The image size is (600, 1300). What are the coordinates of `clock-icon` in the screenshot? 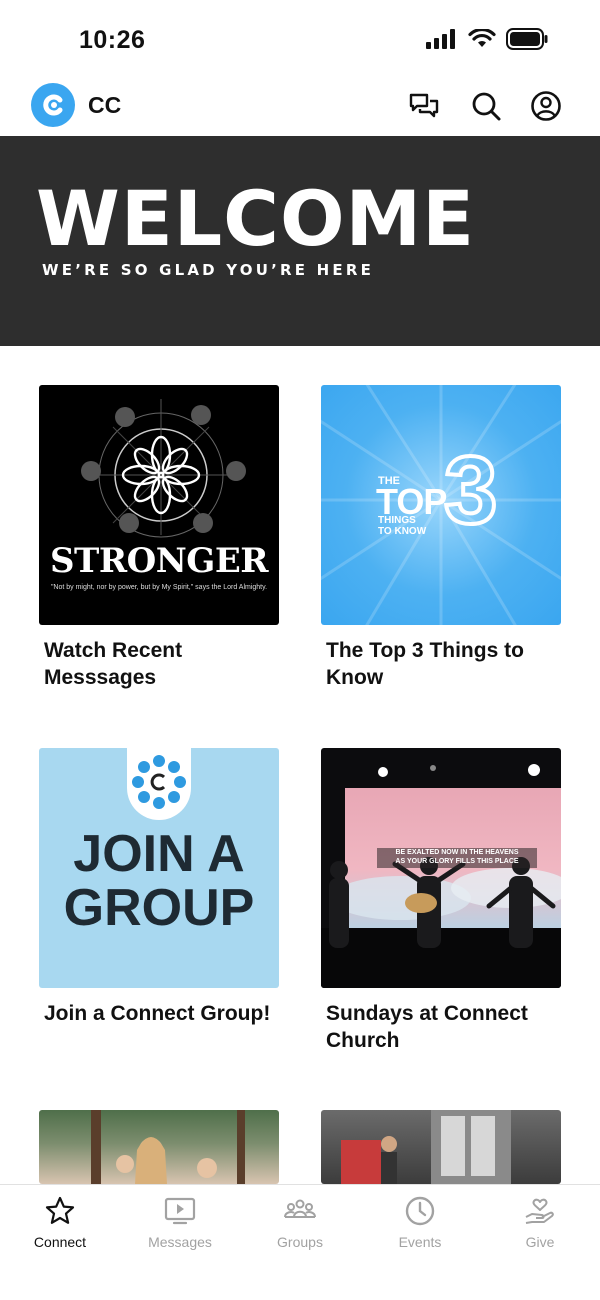 It's located at (420, 1211).